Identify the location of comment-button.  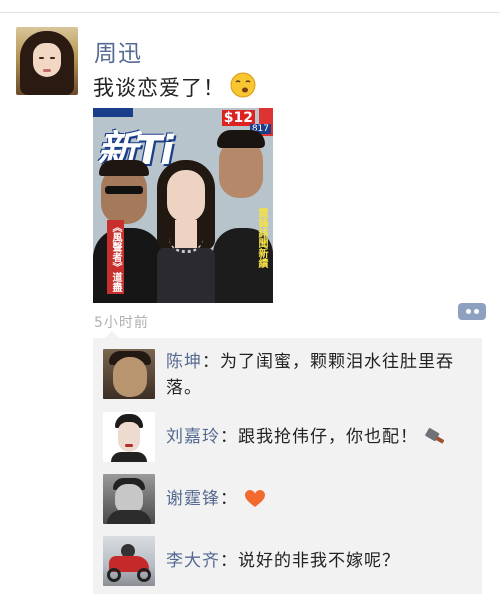
(472, 311).